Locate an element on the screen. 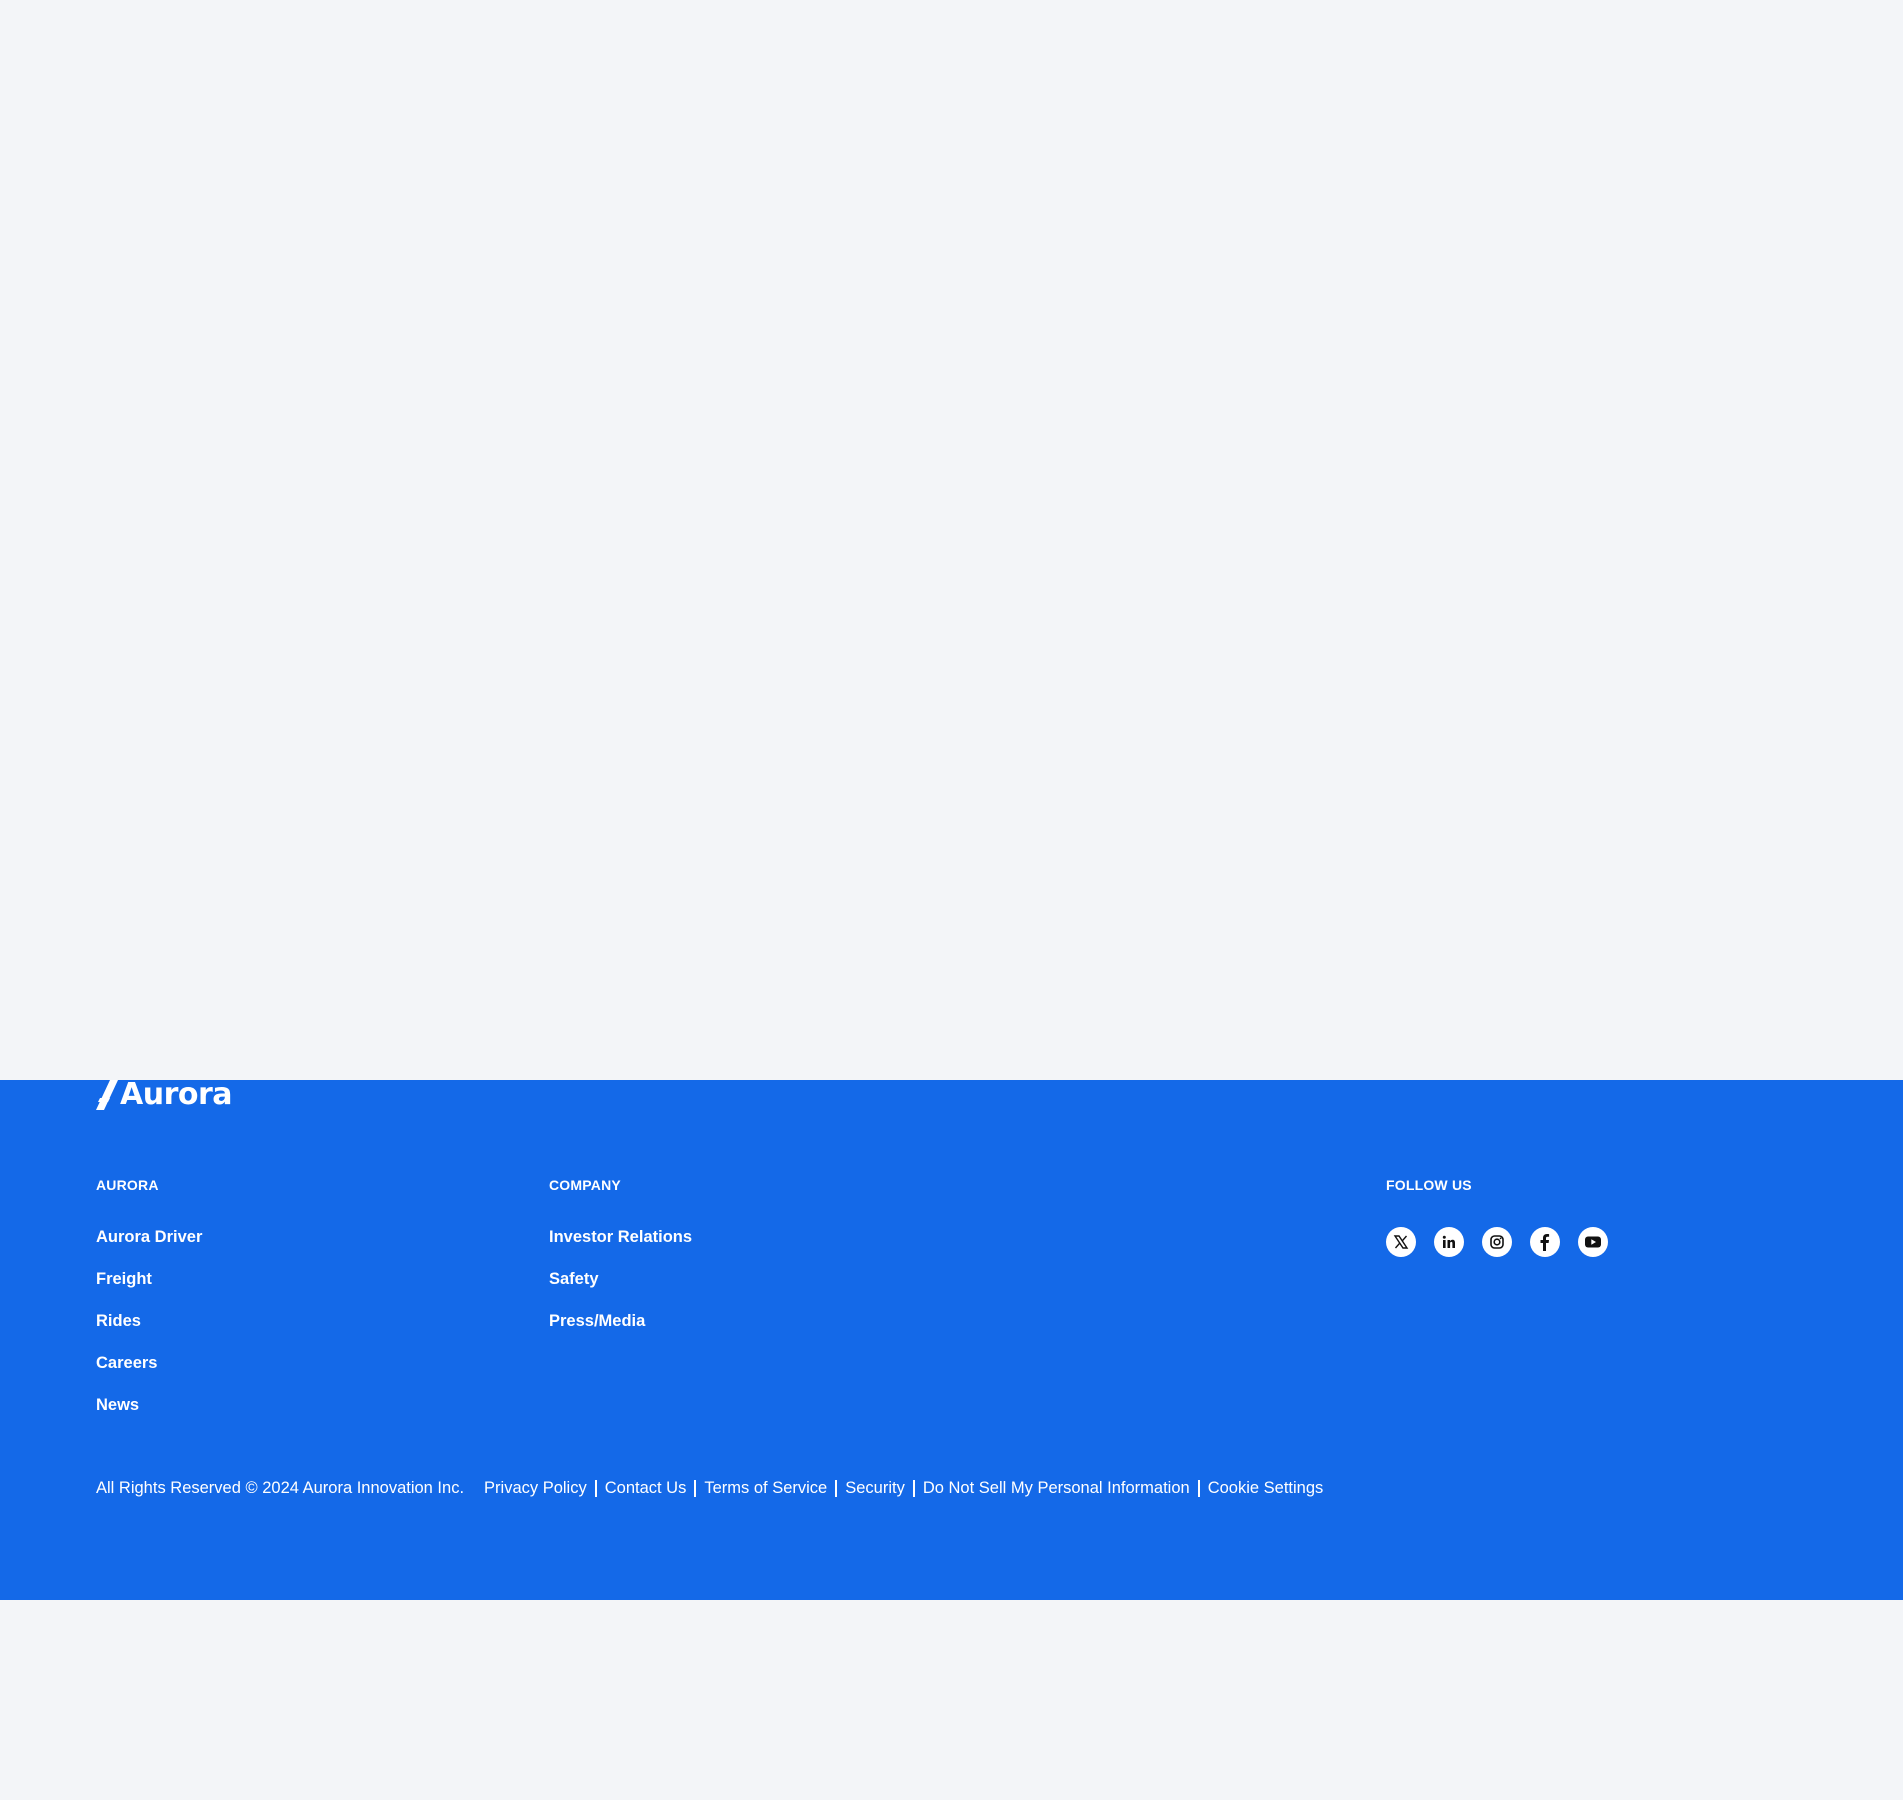 This screenshot has width=1903, height=1800. footer-column-follow-us: FOLLOW US is located at coordinates (1497, 1217).